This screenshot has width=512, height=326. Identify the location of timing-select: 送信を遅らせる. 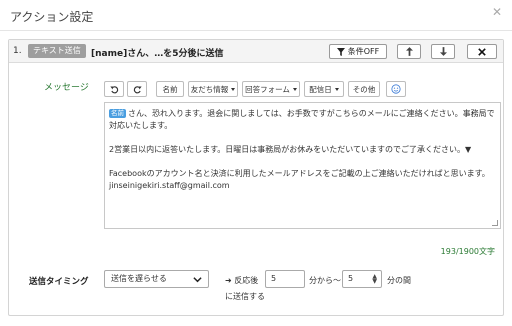
(156, 279).